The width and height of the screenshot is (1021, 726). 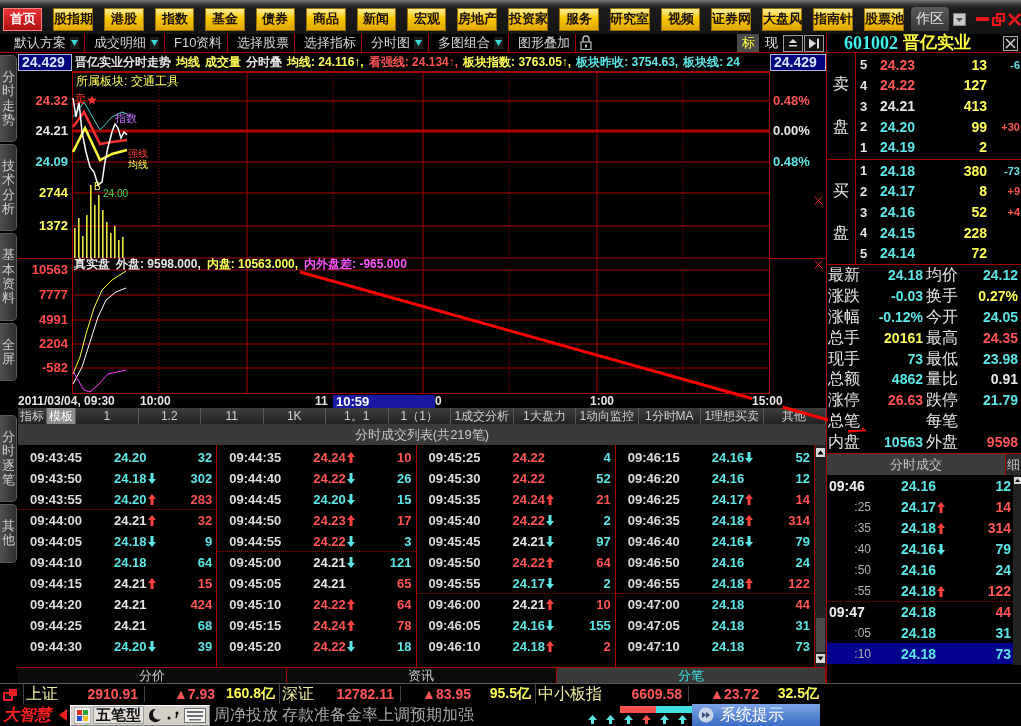 What do you see at coordinates (45, 43) in the screenshot?
I see `toolbar-menu: 默认方案` at bounding box center [45, 43].